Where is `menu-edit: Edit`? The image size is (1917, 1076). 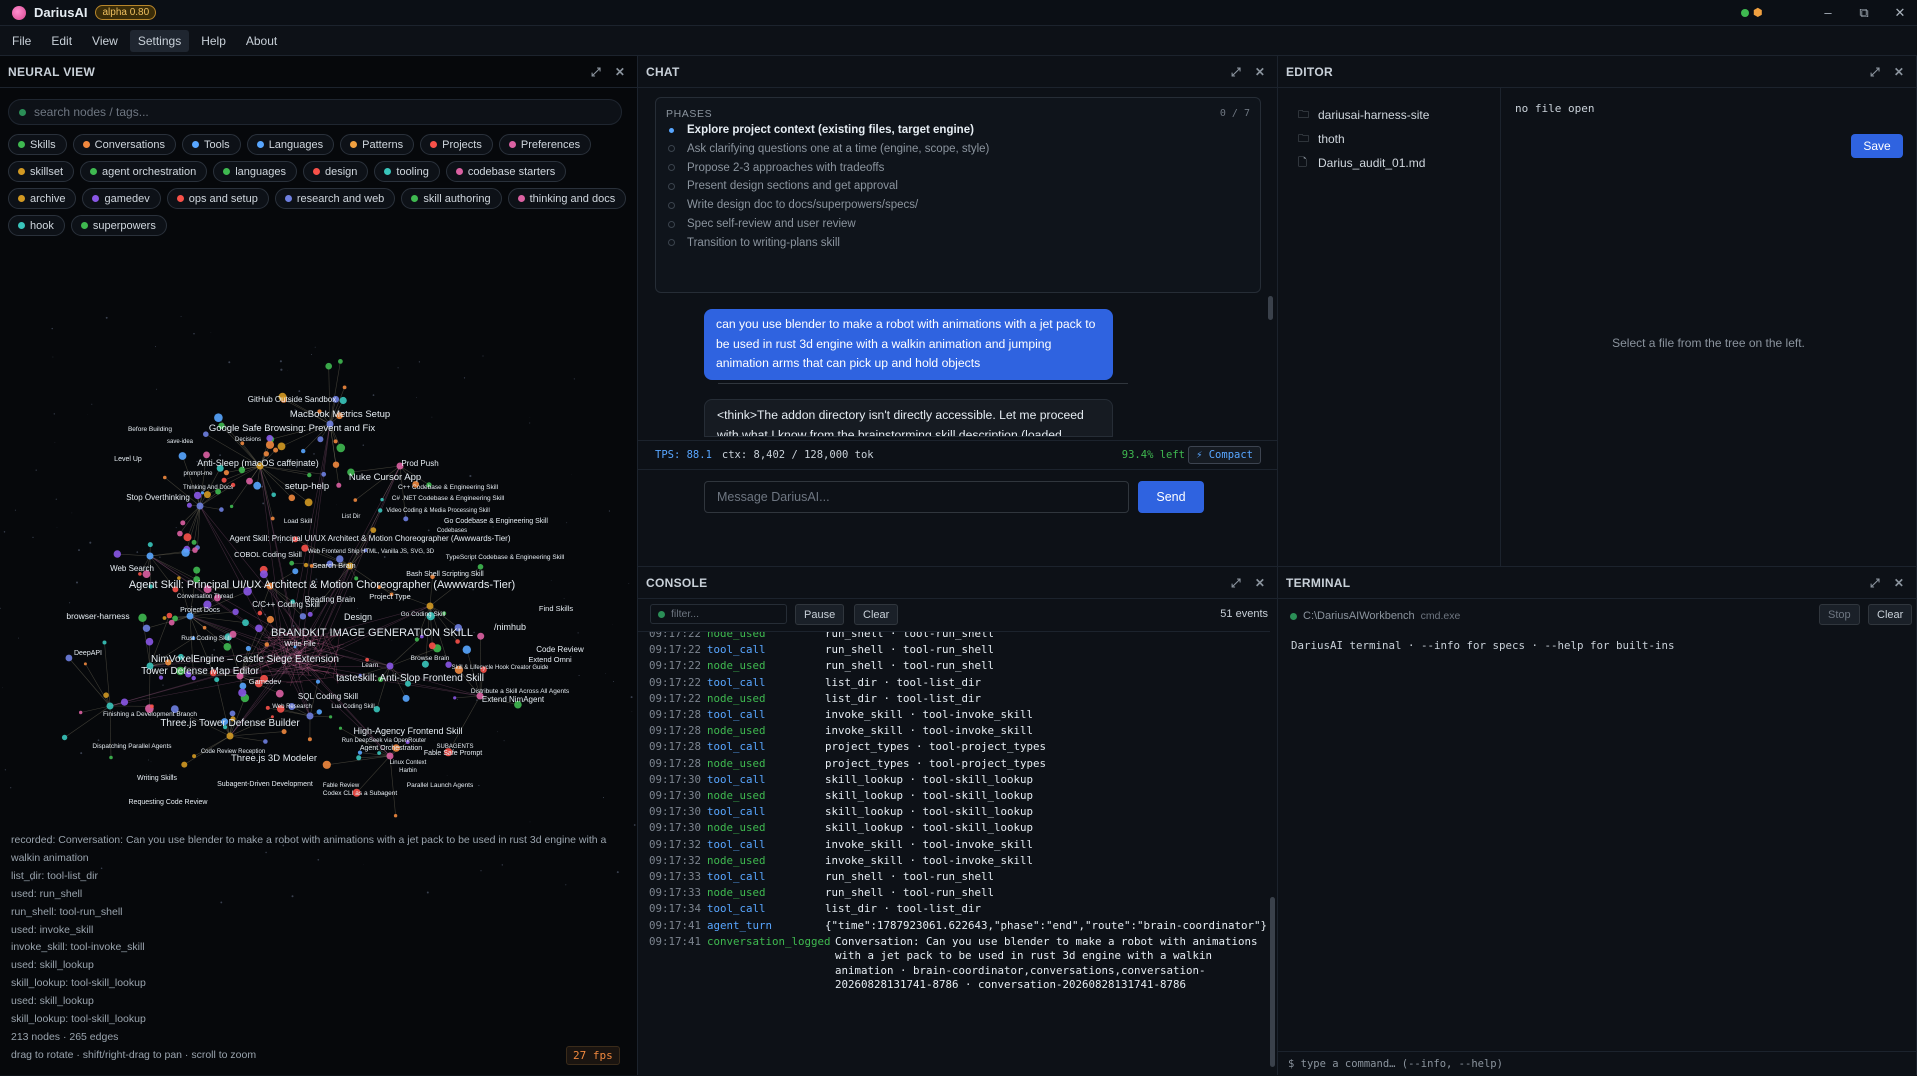 menu-edit: Edit is located at coordinates (61, 41).